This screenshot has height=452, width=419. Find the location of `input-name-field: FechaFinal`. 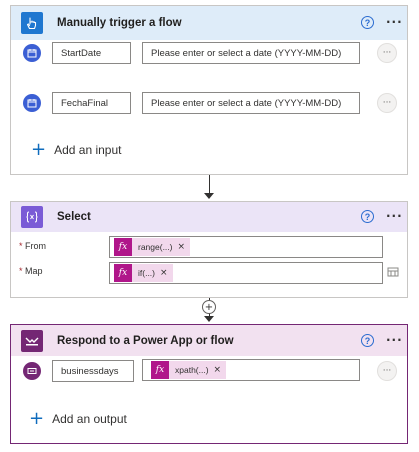

input-name-field: FechaFinal is located at coordinates (91, 103).